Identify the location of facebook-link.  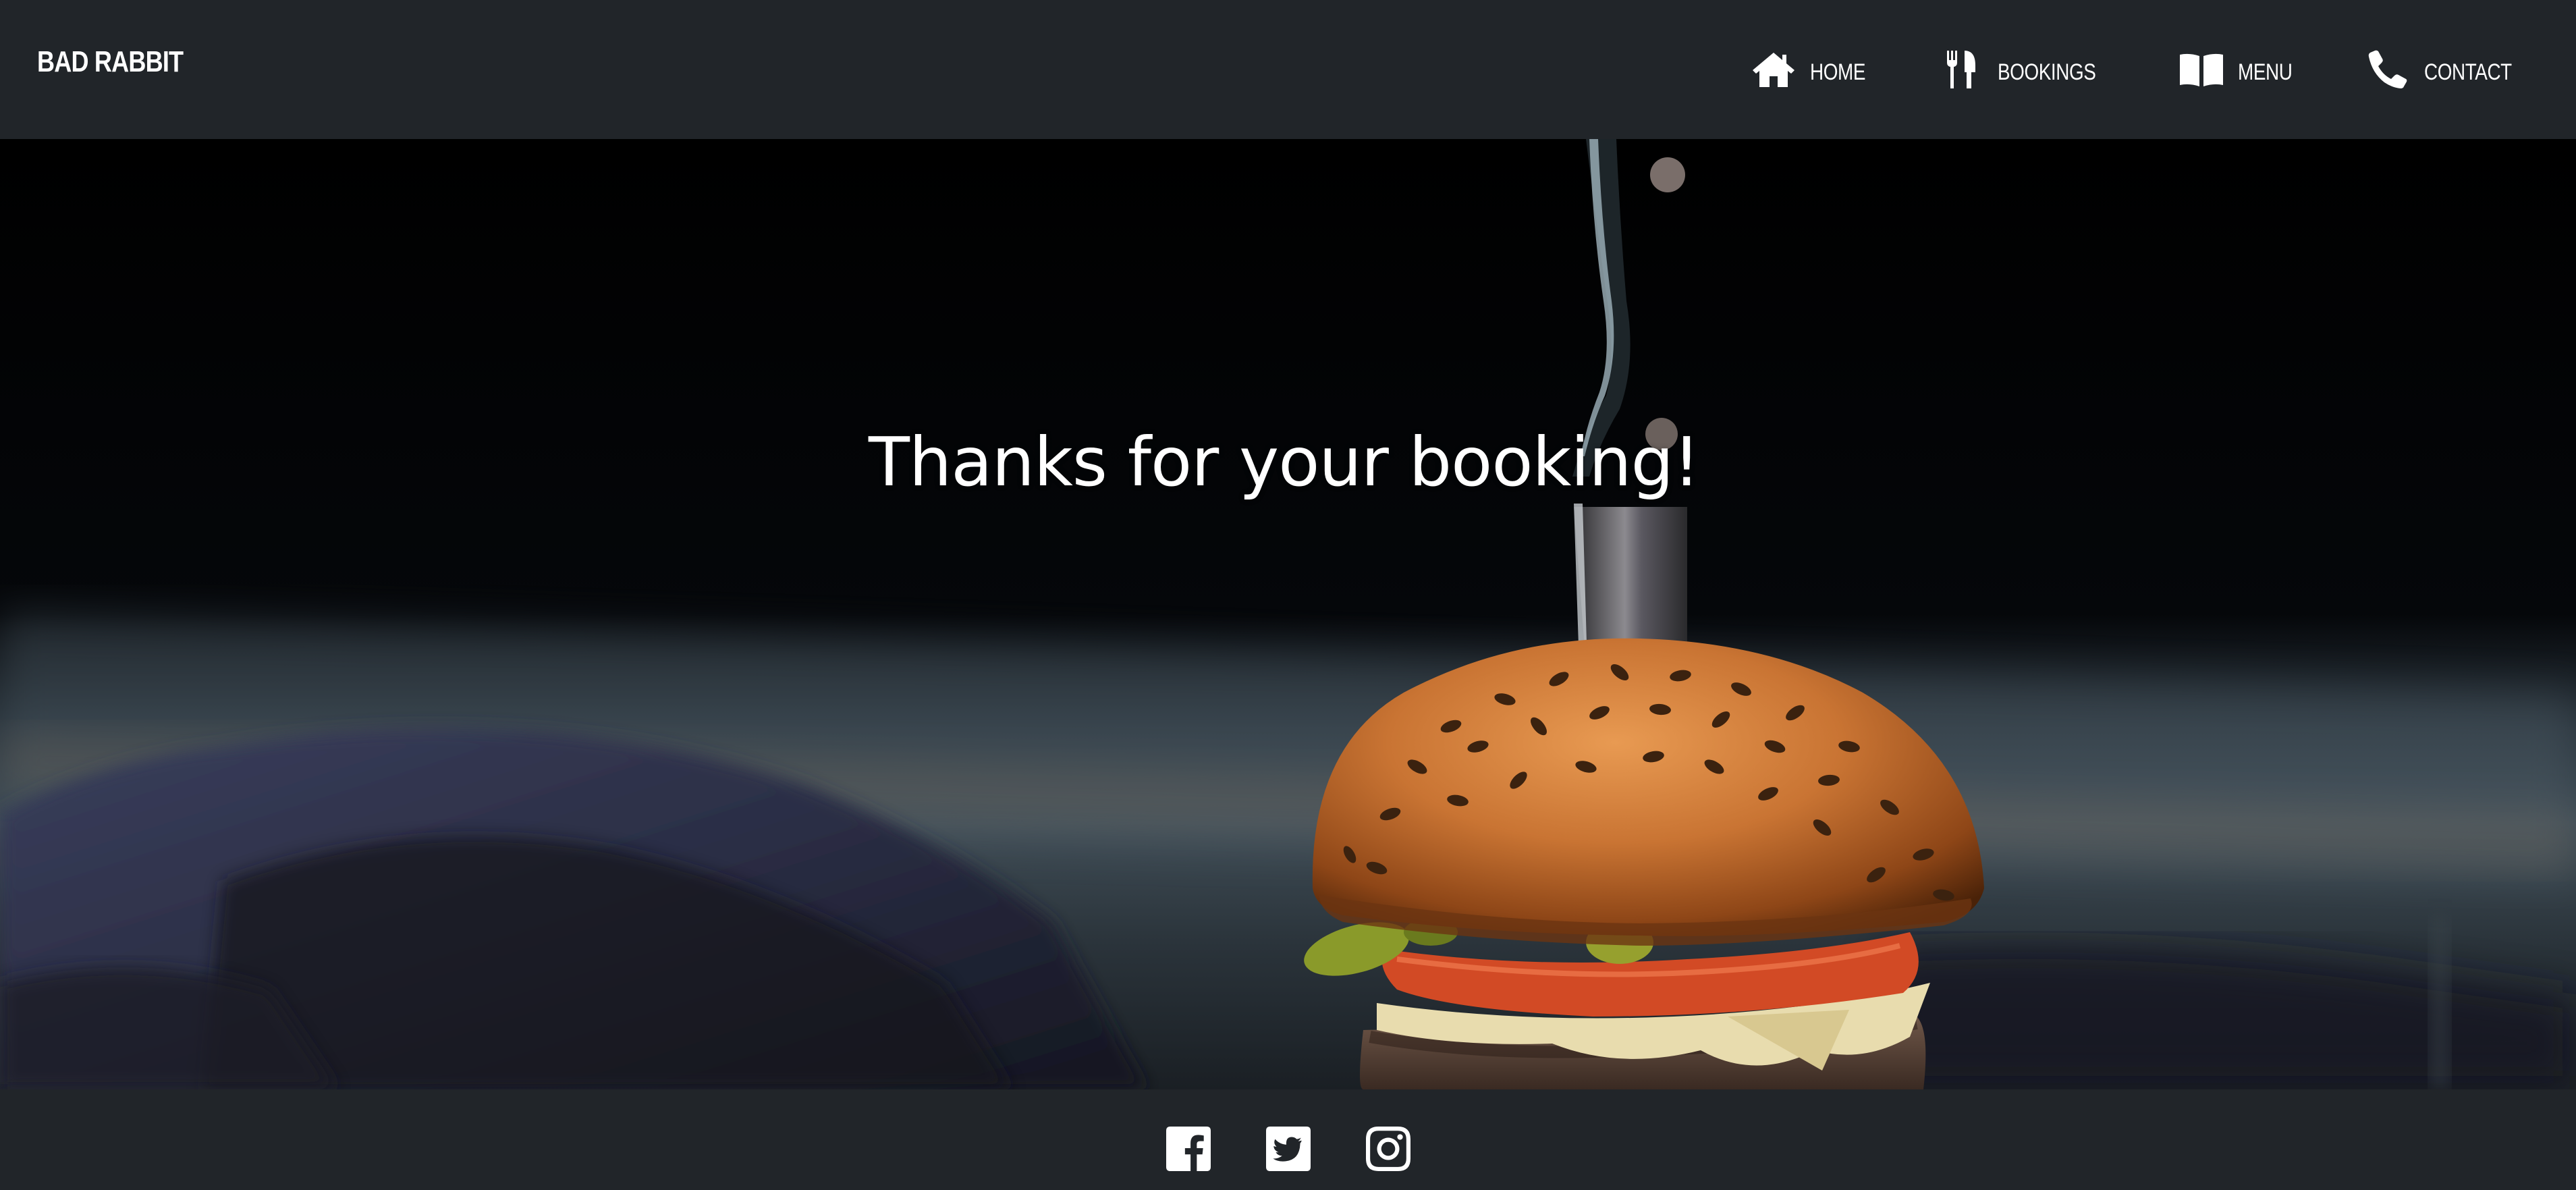
(1188, 1149).